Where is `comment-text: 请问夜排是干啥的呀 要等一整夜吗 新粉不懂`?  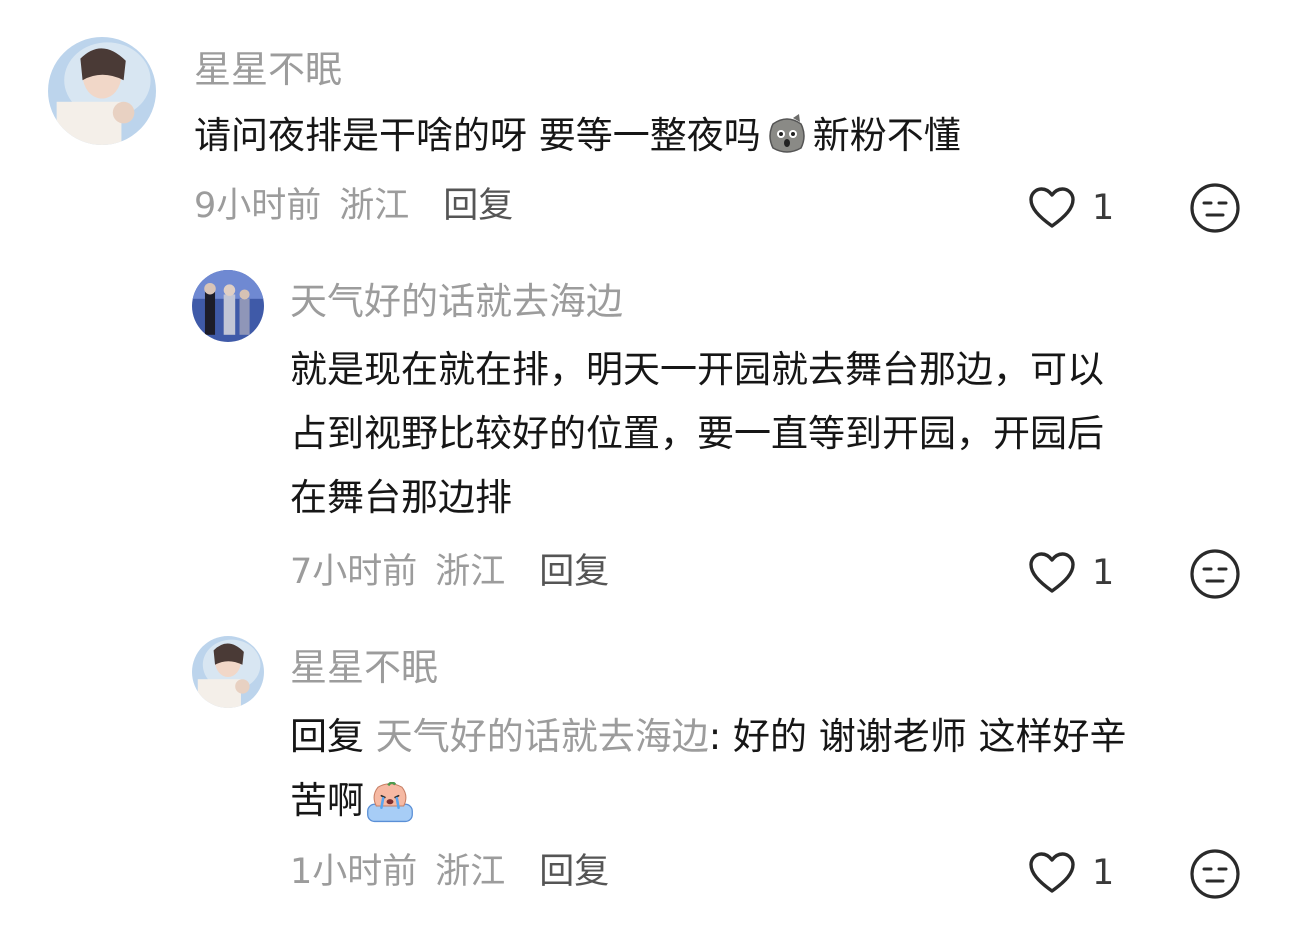 comment-text: 请问夜排是干啥的呀 要等一整夜吗 新粉不懂 is located at coordinates (694, 136).